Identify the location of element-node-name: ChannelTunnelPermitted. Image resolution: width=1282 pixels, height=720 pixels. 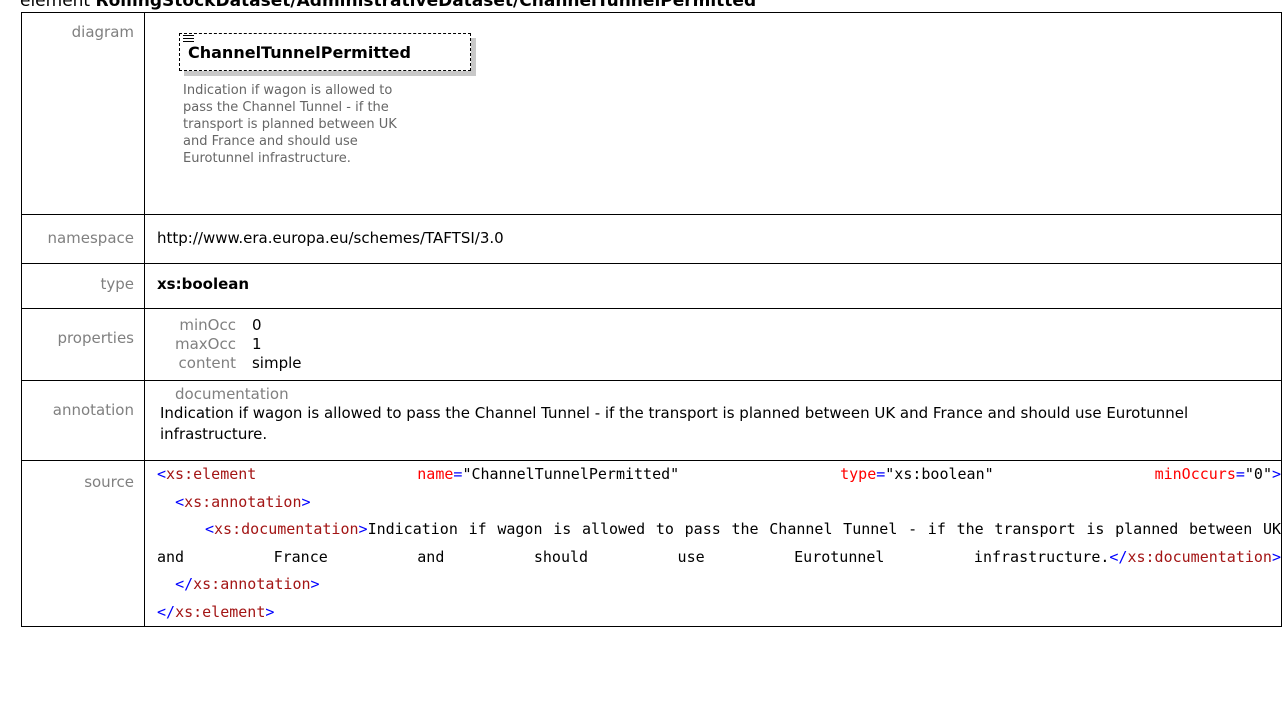
(299, 52).